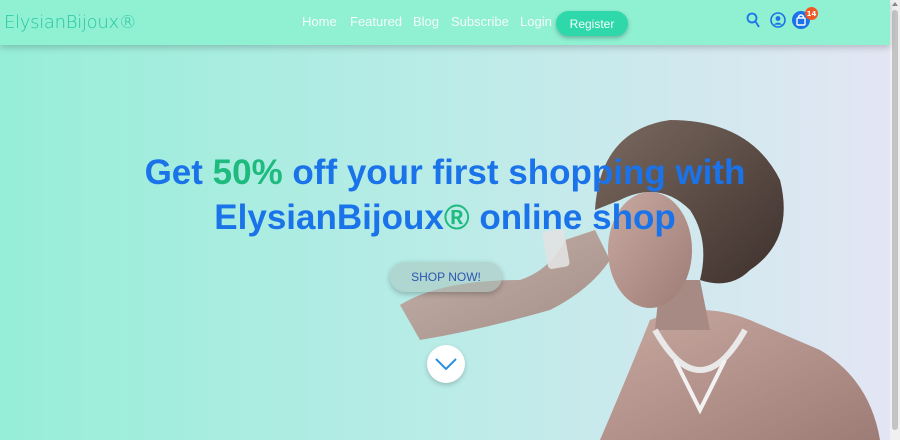  What do you see at coordinates (572, 217) in the screenshot?
I see `headline-text: online shop` at bounding box center [572, 217].